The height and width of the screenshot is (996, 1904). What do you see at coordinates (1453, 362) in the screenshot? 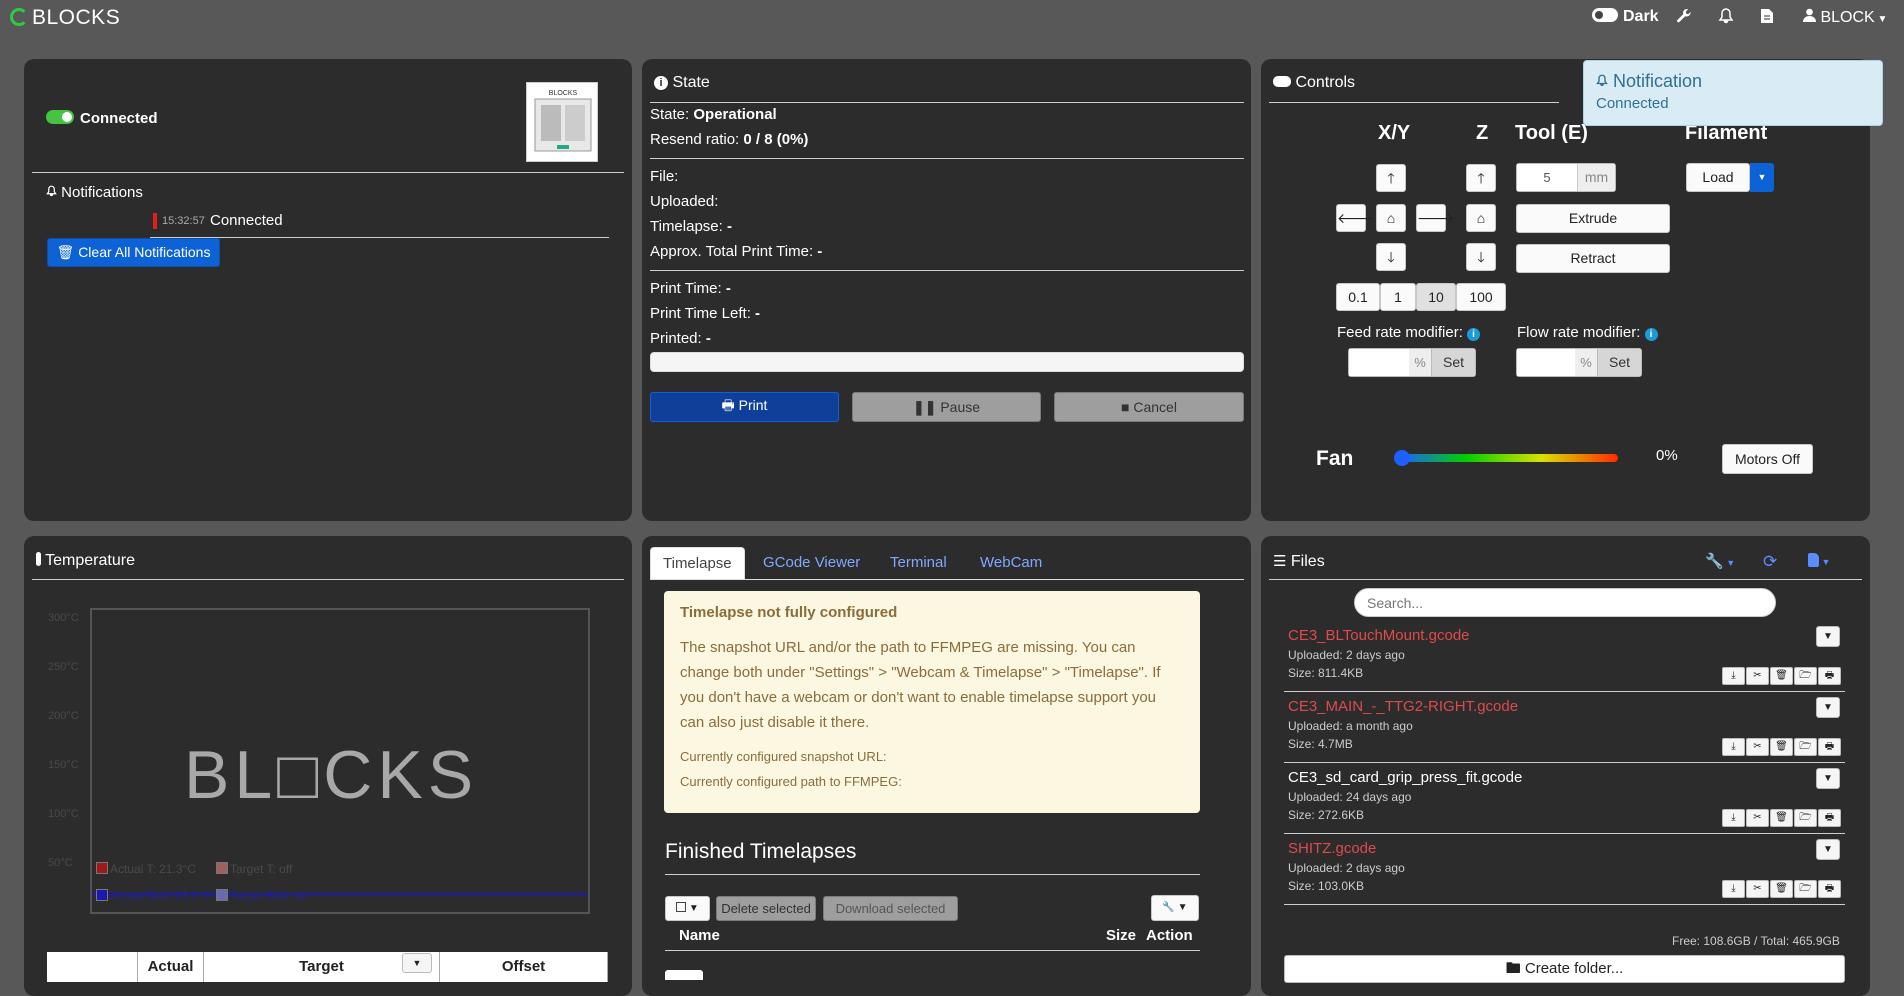
I see `feed-rate-set-button: Set` at bounding box center [1453, 362].